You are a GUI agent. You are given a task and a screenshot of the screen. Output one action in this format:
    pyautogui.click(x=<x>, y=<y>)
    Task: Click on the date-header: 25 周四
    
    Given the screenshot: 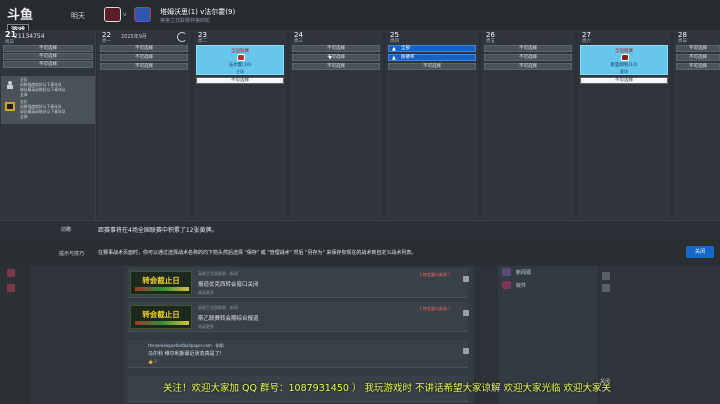 What is the action you would take?
    pyautogui.click(x=432, y=37)
    